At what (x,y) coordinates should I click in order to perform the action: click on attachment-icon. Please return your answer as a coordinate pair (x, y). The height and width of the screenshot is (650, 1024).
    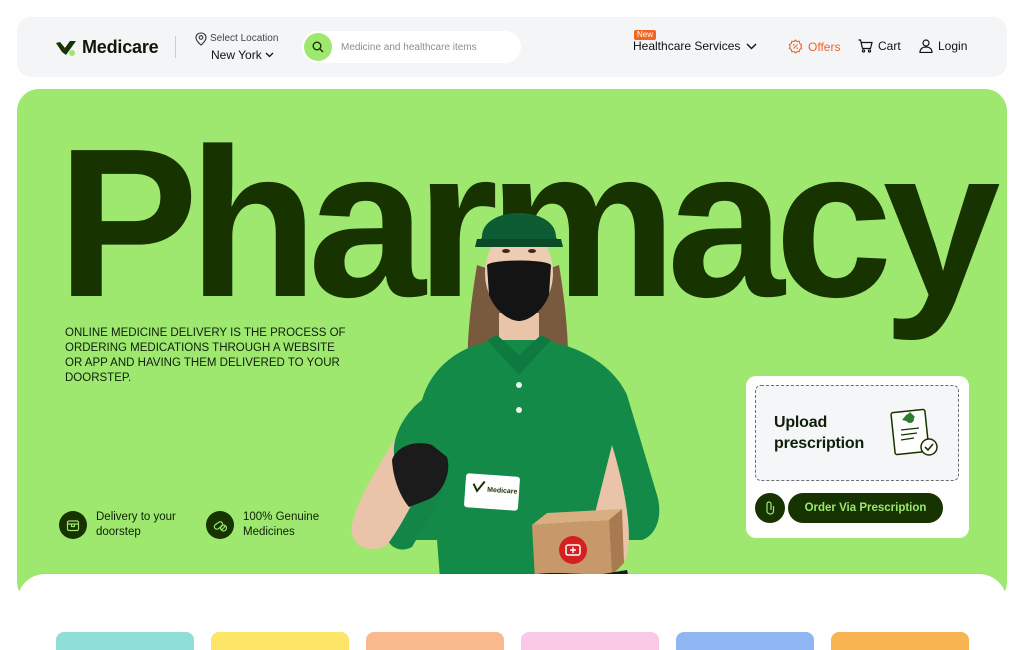
    Looking at the image, I should click on (770, 508).